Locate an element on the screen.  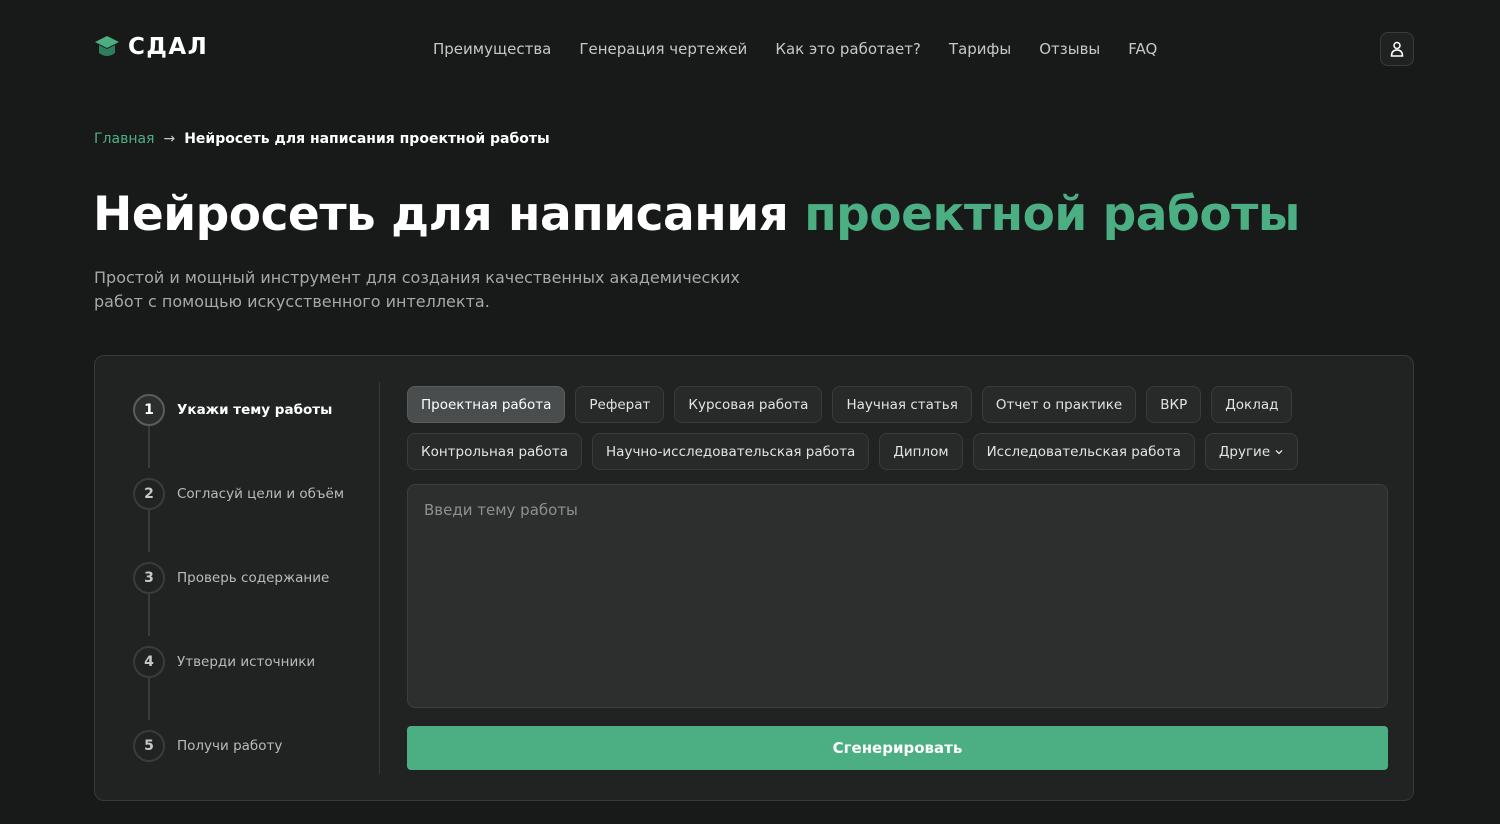
step-4: 4 Утверди источники is located at coordinates (224, 662).